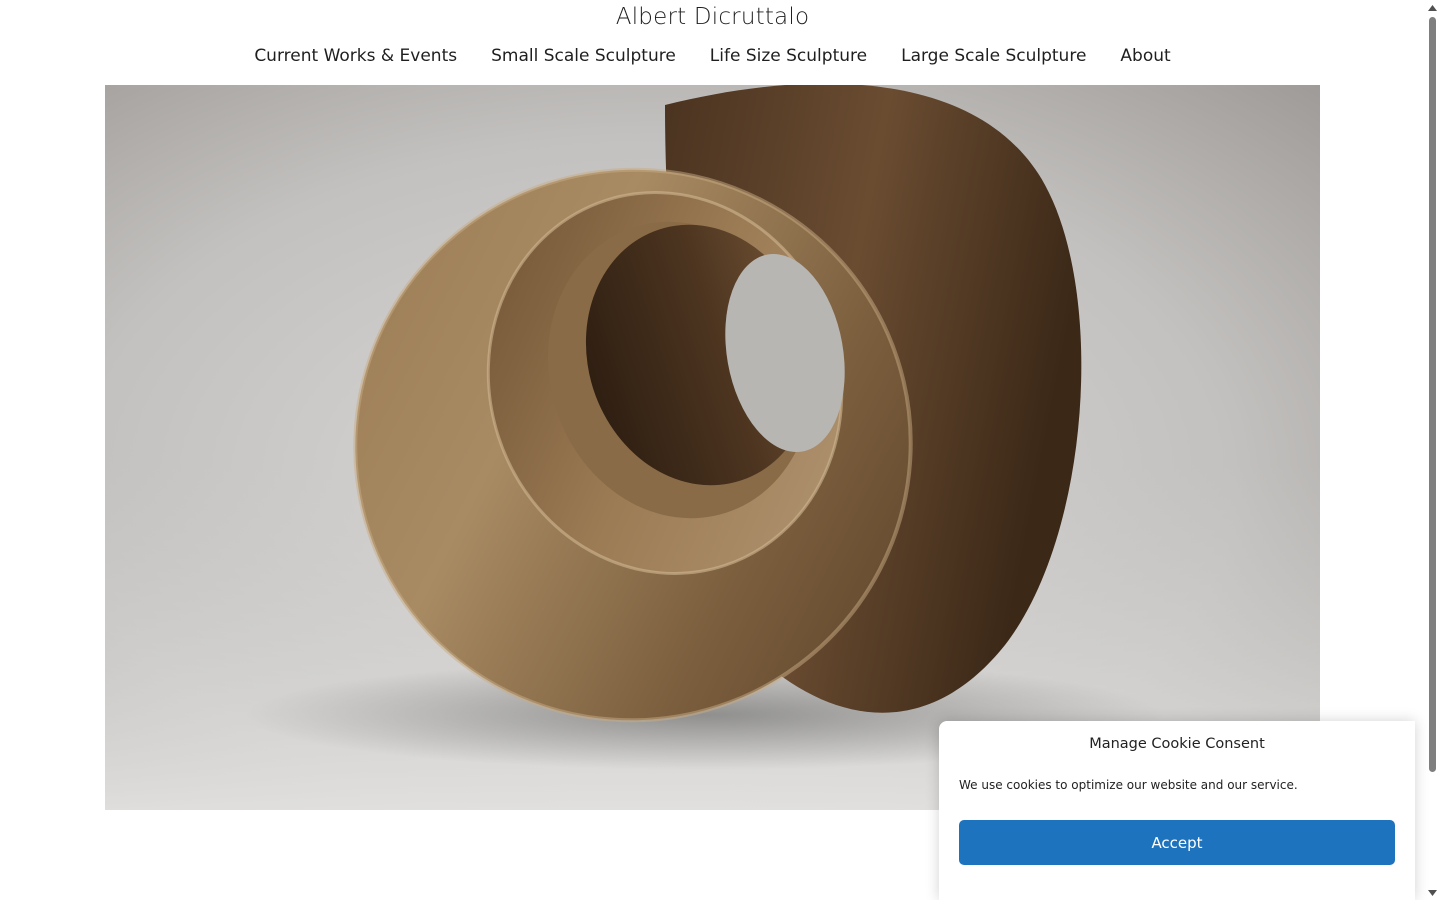 This screenshot has width=1440, height=900. I want to click on nav-item-small-scale: Small Scale Sculpture, so click(583, 56).